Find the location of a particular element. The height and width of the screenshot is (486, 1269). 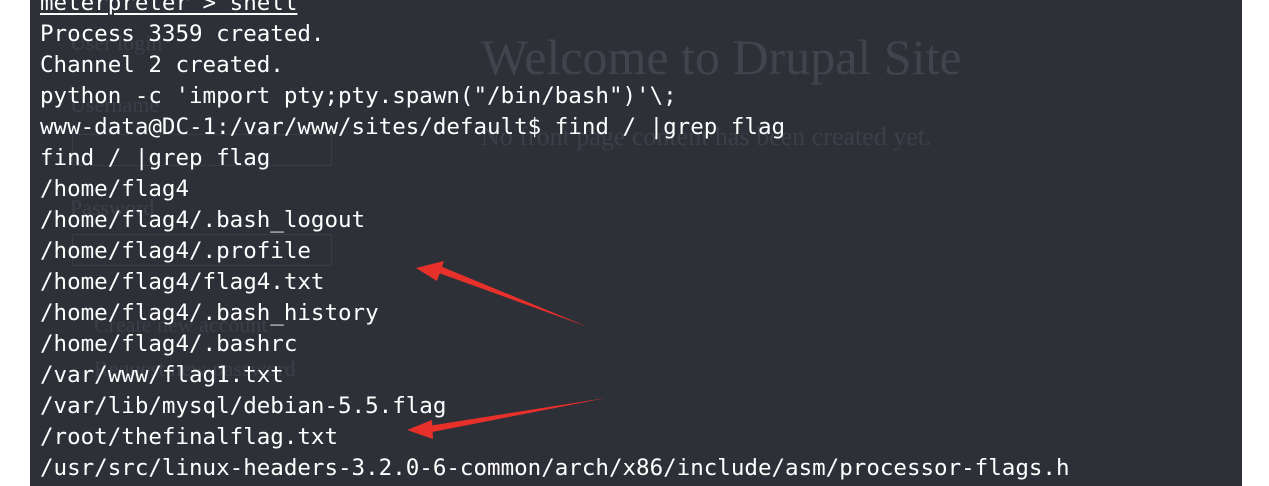

terminal-line: find / |grep flag is located at coordinates (155, 158).